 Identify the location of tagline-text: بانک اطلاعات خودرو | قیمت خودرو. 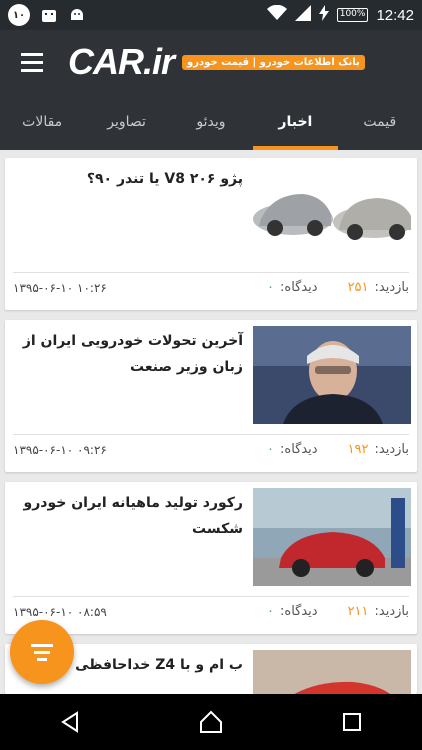
(273, 62).